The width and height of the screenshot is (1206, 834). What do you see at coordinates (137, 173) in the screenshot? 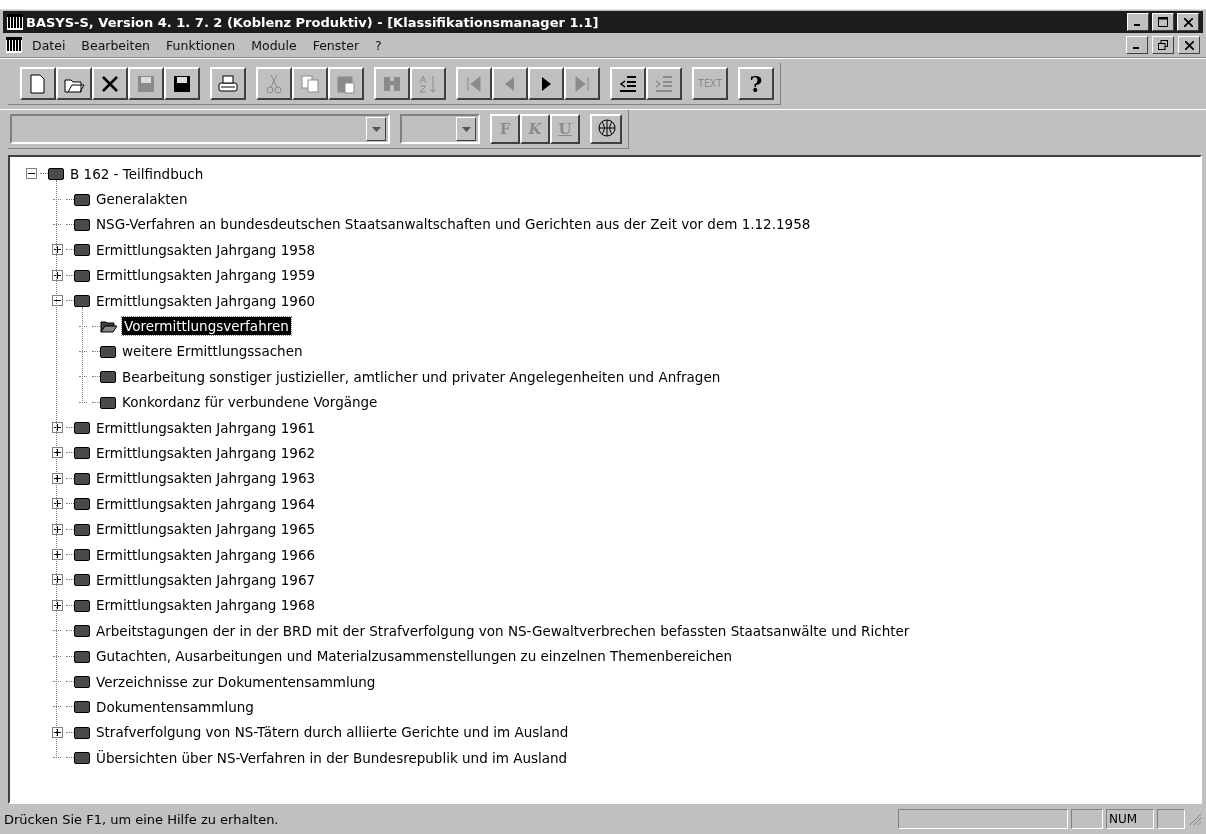
I see `tree-item: B 162 - Teilfindbuch` at bounding box center [137, 173].